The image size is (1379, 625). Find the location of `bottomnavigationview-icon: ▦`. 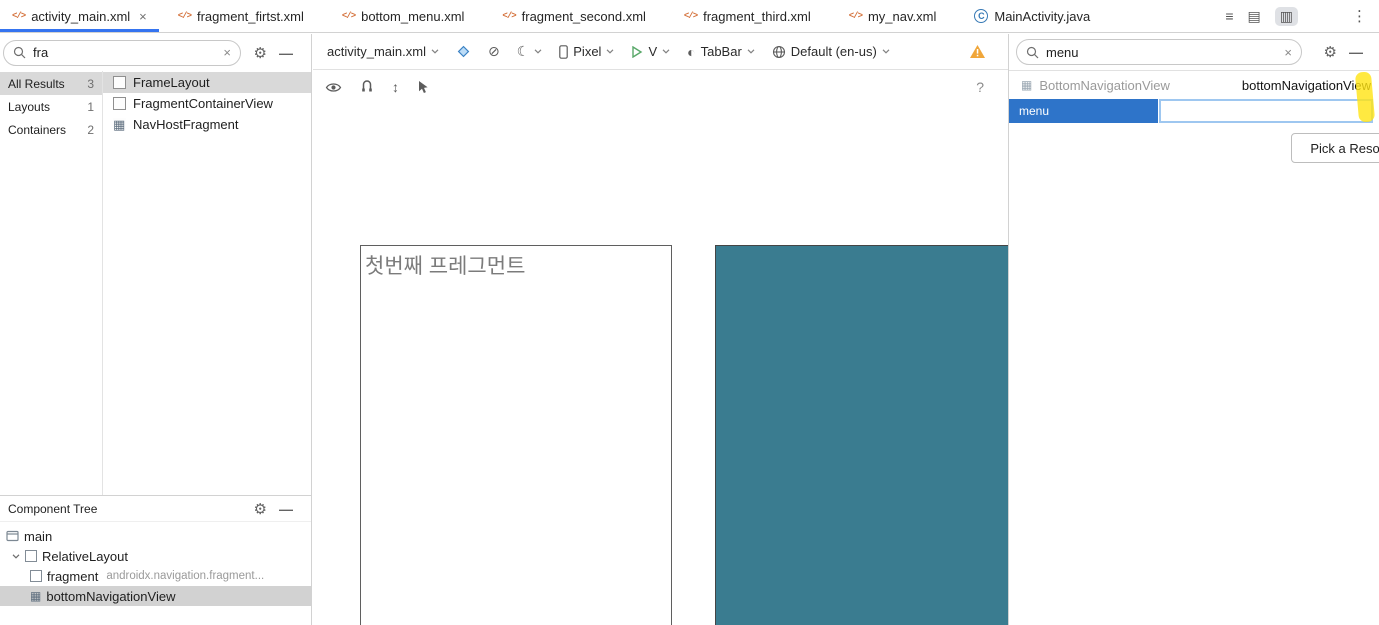

bottomnavigationview-icon: ▦ is located at coordinates (36, 596).